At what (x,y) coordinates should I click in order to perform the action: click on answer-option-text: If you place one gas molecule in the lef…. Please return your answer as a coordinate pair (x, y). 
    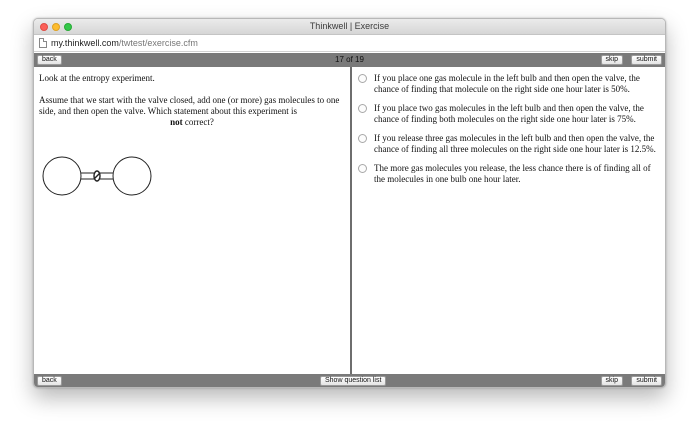
    Looking at the image, I should click on (507, 83).